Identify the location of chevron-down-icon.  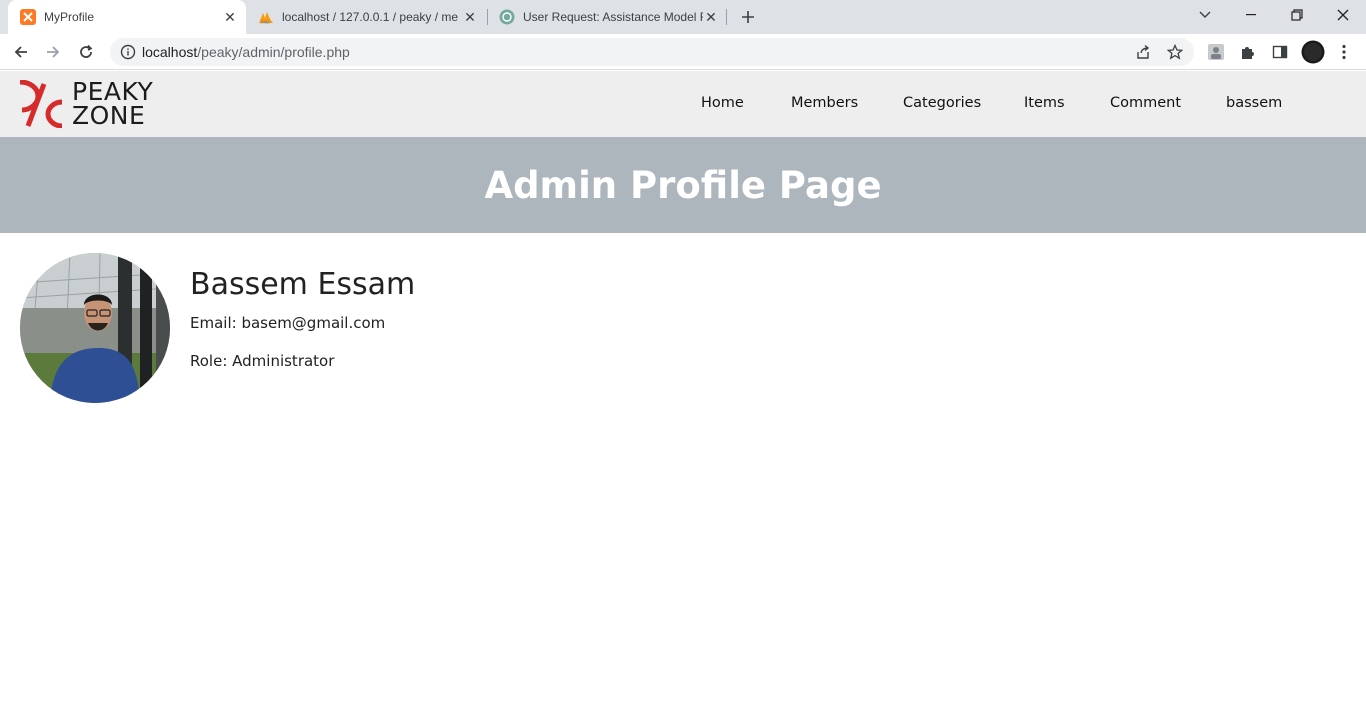
(1205, 14).